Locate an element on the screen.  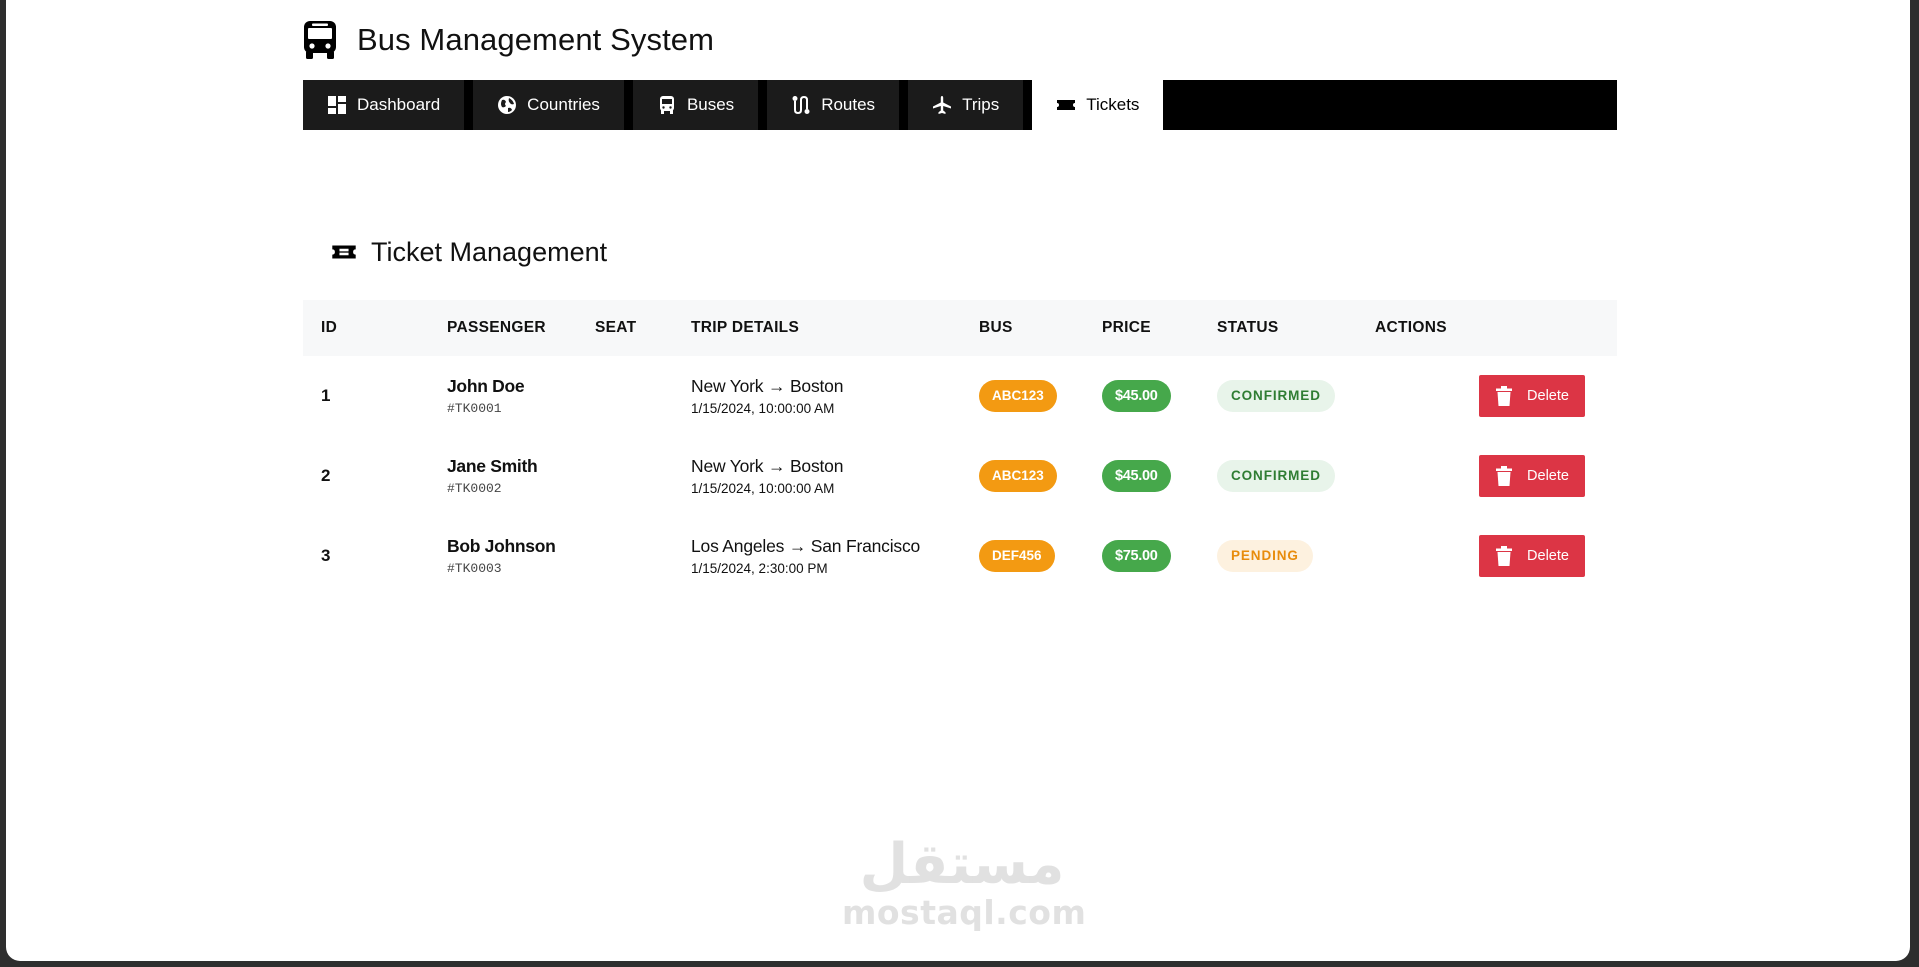
header-passenger: PASSENGER is located at coordinates (496, 327).